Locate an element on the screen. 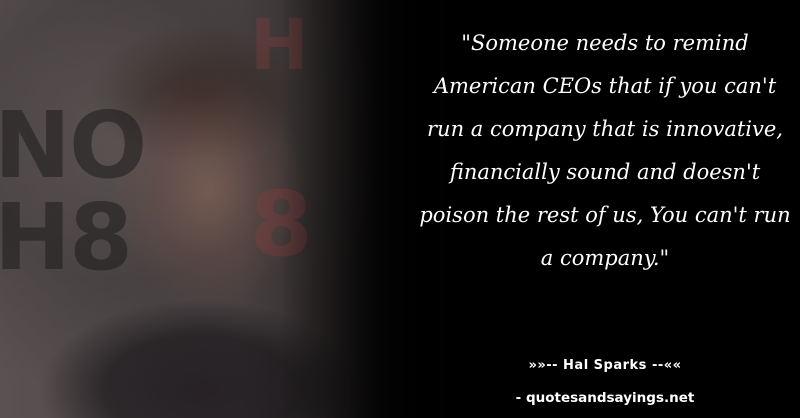 This screenshot has width=800, height=418. source-watermark: - quotesandsayings.net is located at coordinates (605, 398).